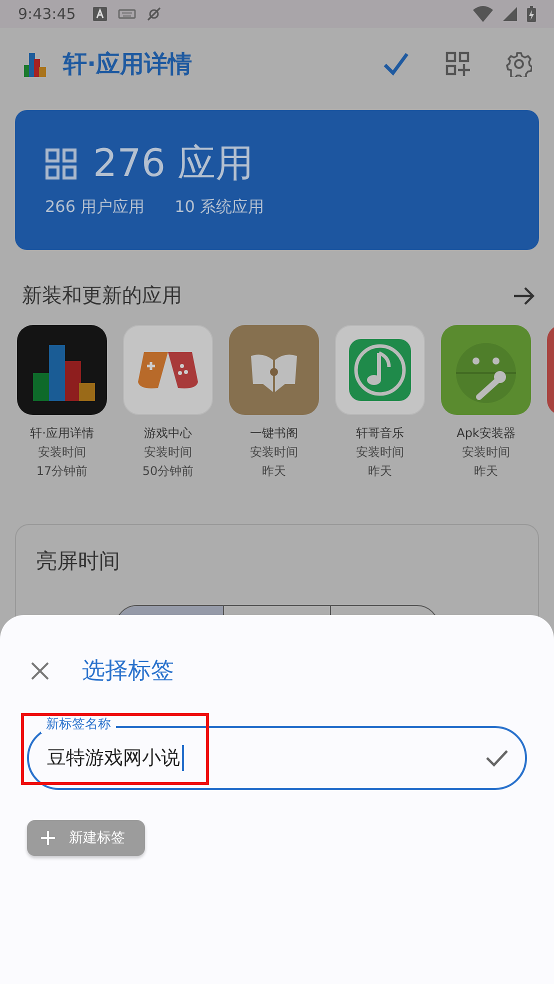  What do you see at coordinates (47, 14) in the screenshot?
I see `status-time: 9:43:45` at bounding box center [47, 14].